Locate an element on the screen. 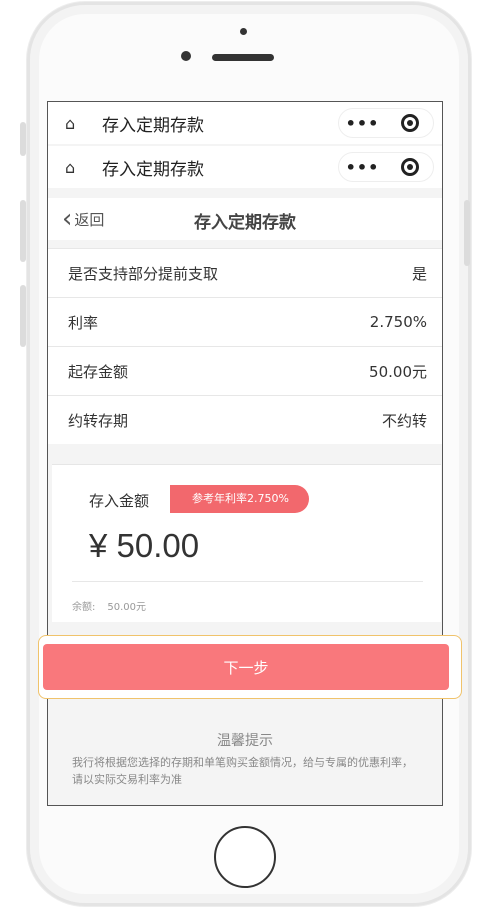 This screenshot has width=500, height=908. deposit-amount-card: 存入金额 参考年利率2.750% ¥ 50.00 余额: 50.00元 is located at coordinates (246, 543).